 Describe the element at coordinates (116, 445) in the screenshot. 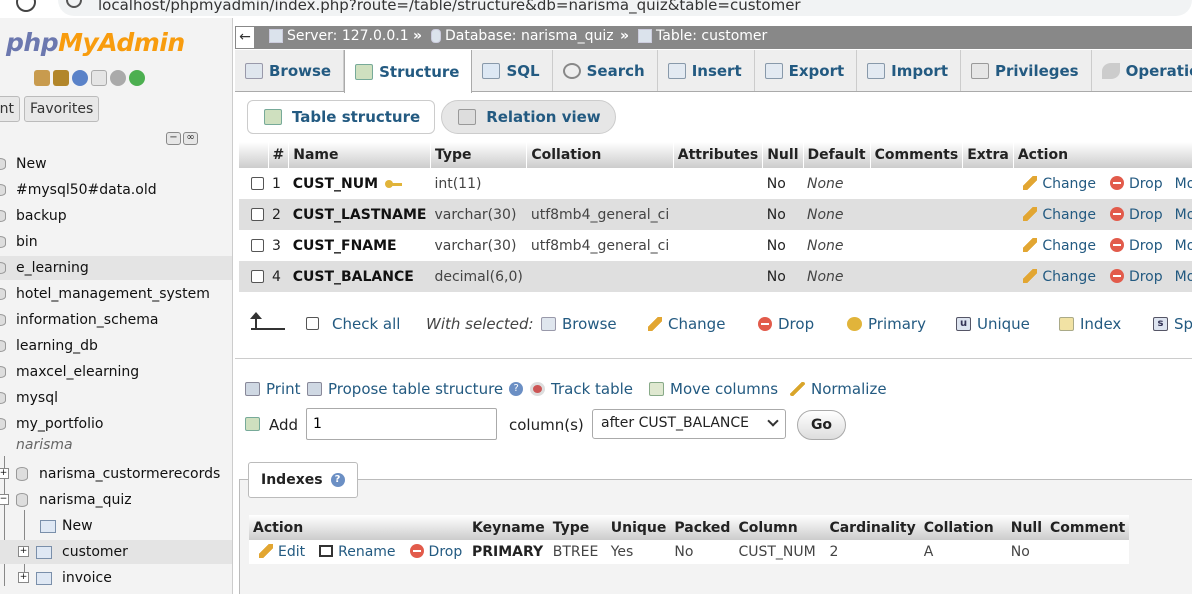

I see `tree-group-narisma: narisma` at that location.